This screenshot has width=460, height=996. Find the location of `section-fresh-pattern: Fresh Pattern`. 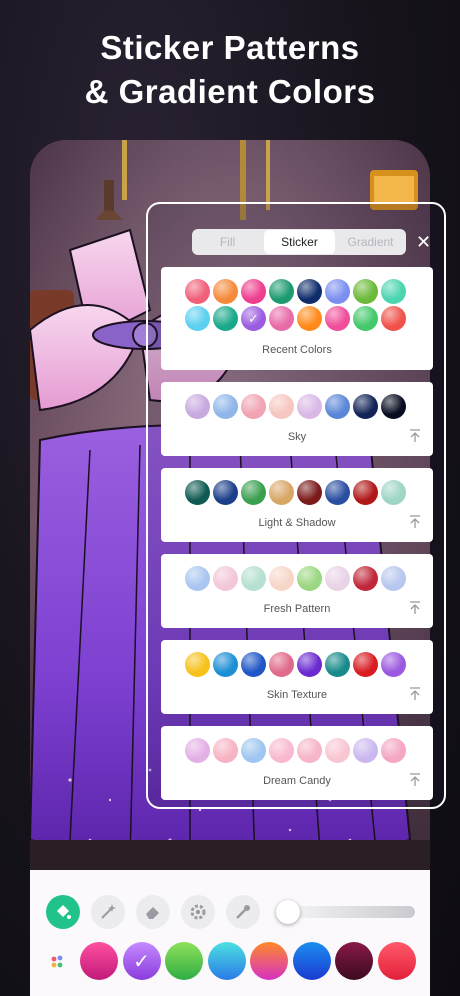

section-fresh-pattern: Fresh Pattern is located at coordinates (297, 591).